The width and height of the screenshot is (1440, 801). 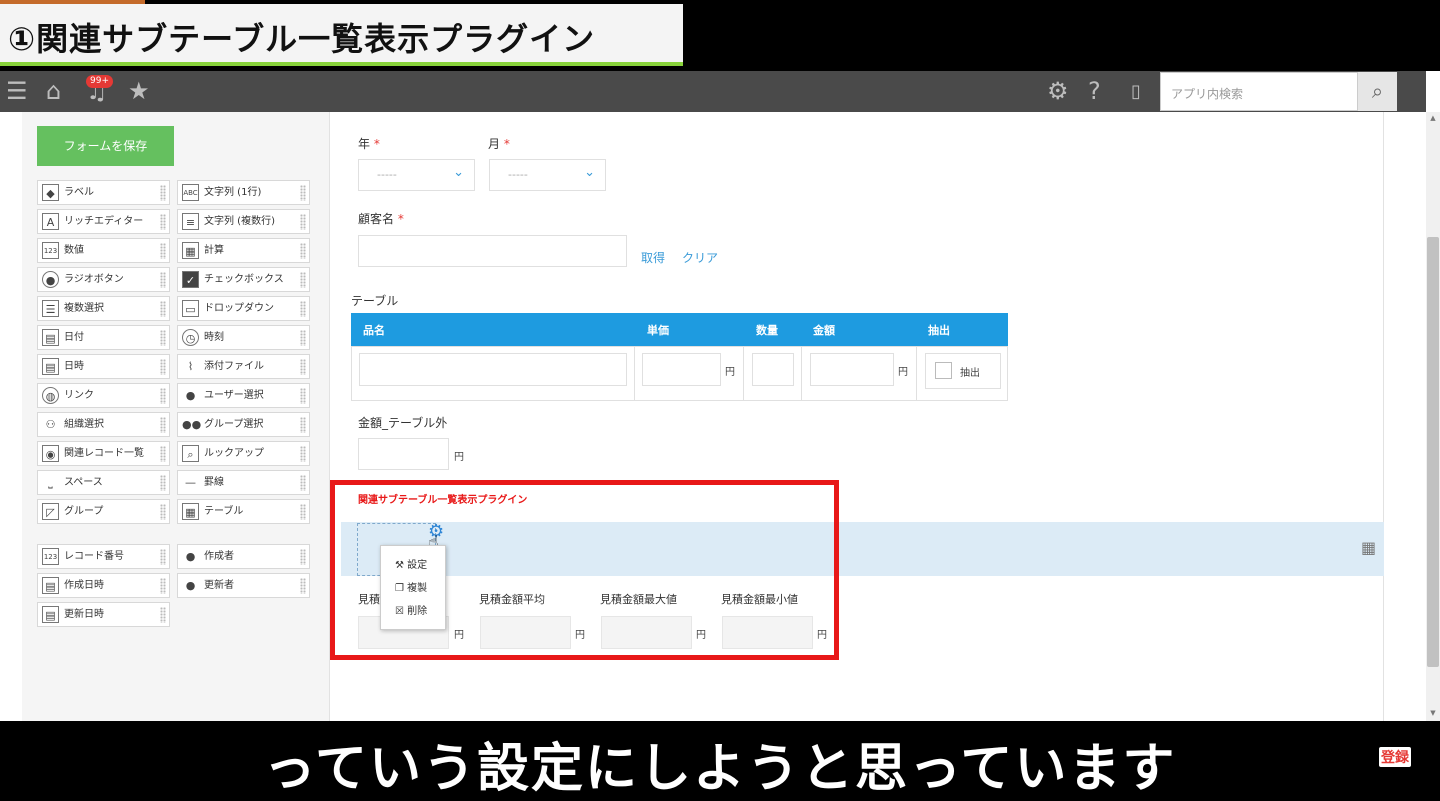 I want to click on palette-user-select: ● ユーザー選択, so click(x=243, y=395).